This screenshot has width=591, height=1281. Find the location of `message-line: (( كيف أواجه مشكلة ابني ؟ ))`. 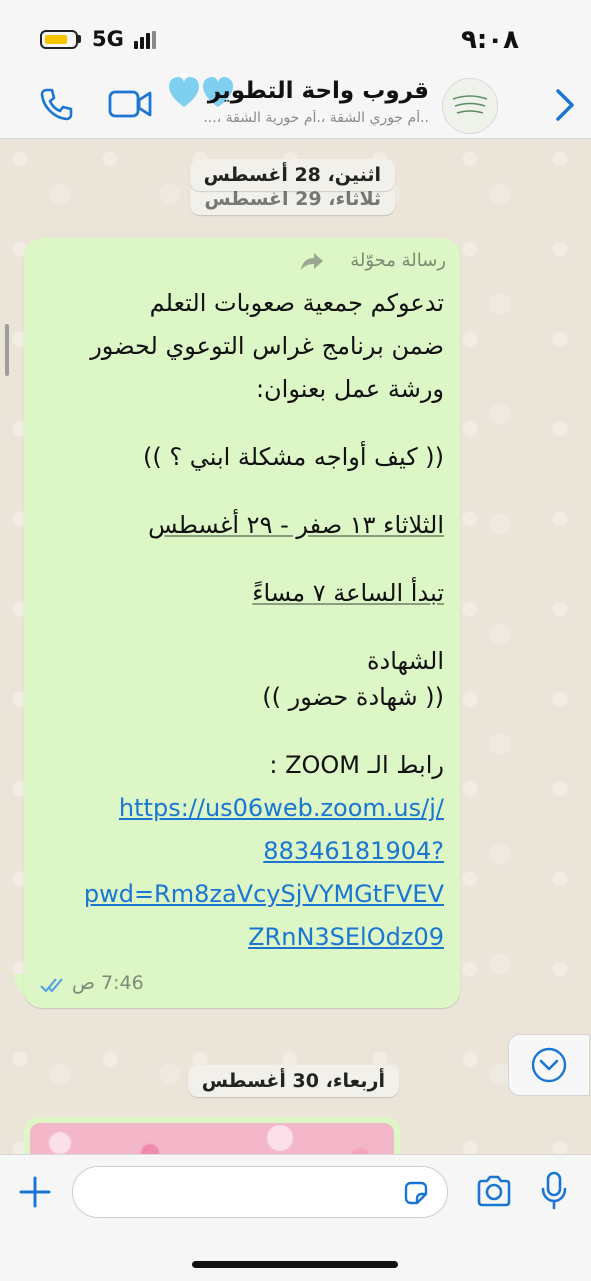

message-line: (( كيف أواجه مشكلة ابني ؟ )) is located at coordinates (293, 457).